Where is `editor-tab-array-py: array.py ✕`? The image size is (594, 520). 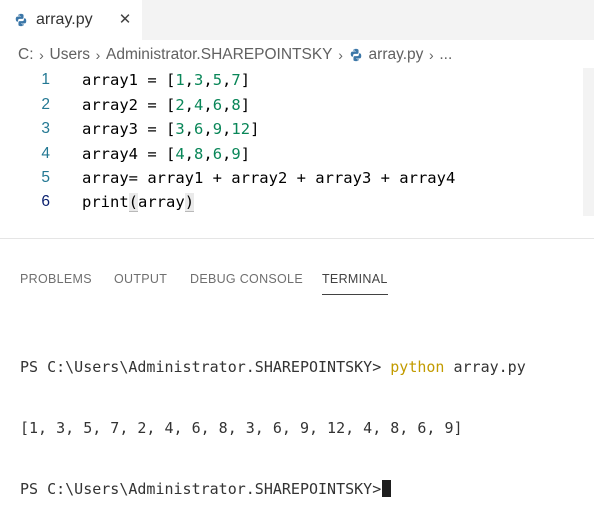 editor-tab-array-py: array.py ✕ is located at coordinates (71, 20).